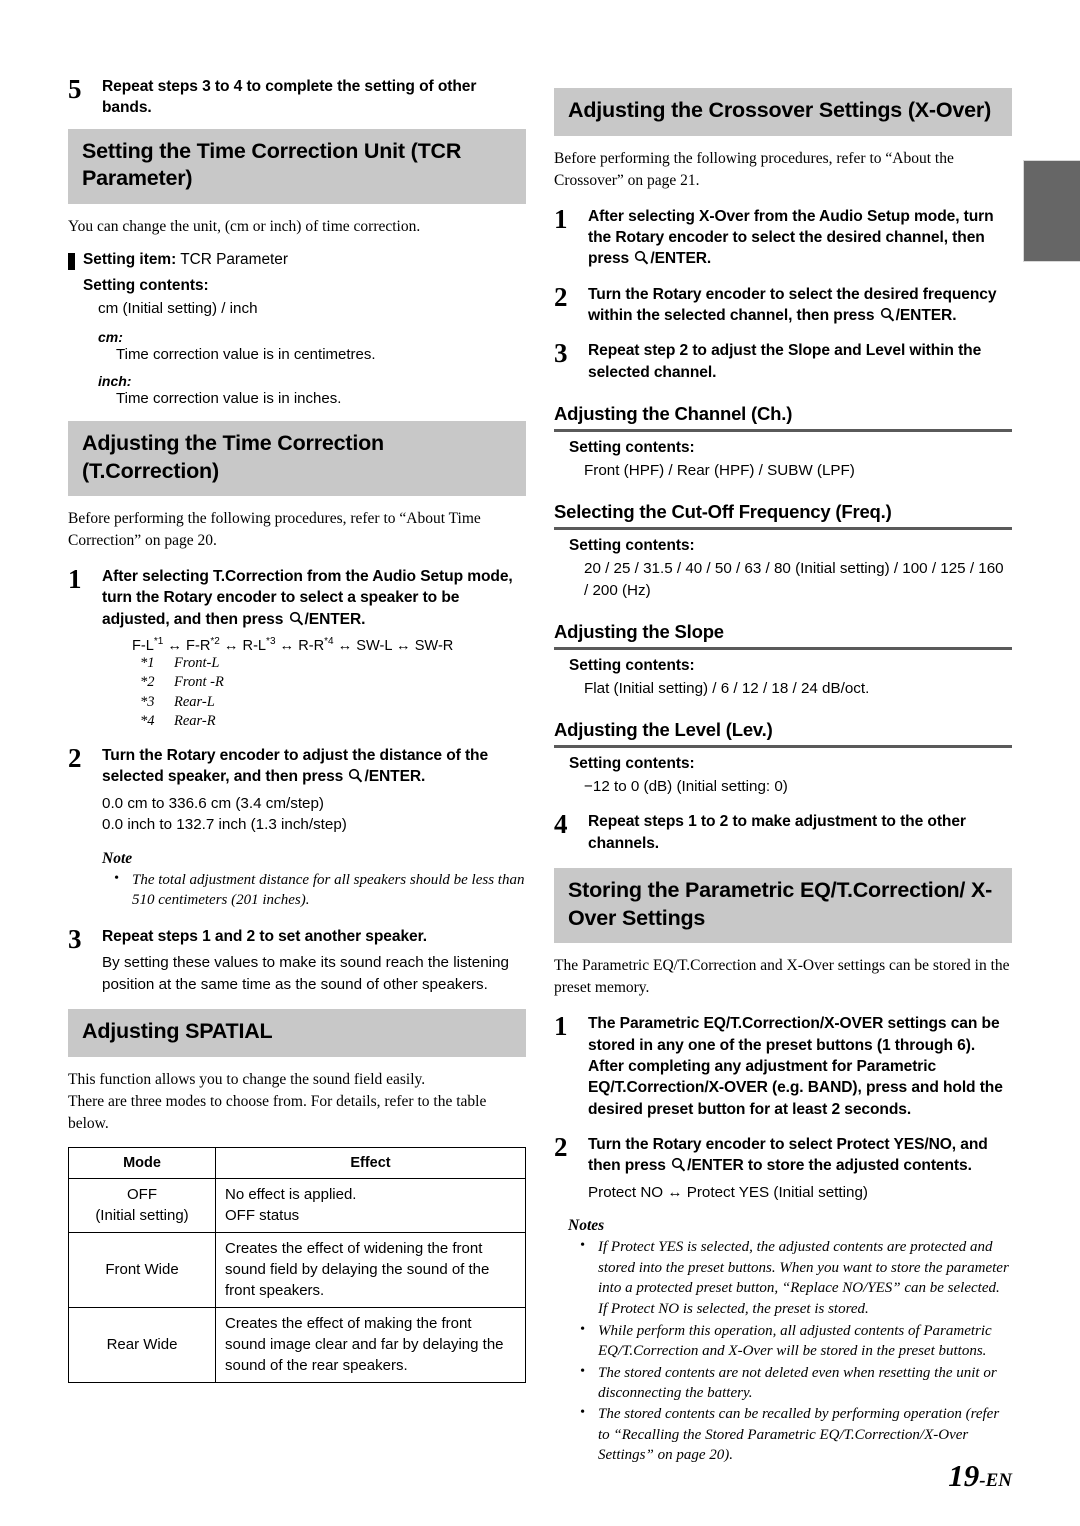  I want to click on notes-title: Notes, so click(586, 1226).